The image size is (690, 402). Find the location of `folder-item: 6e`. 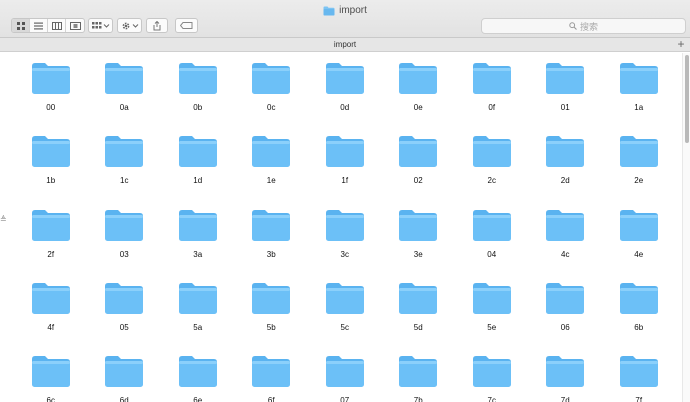

folder-item: 6e is located at coordinates (198, 374).